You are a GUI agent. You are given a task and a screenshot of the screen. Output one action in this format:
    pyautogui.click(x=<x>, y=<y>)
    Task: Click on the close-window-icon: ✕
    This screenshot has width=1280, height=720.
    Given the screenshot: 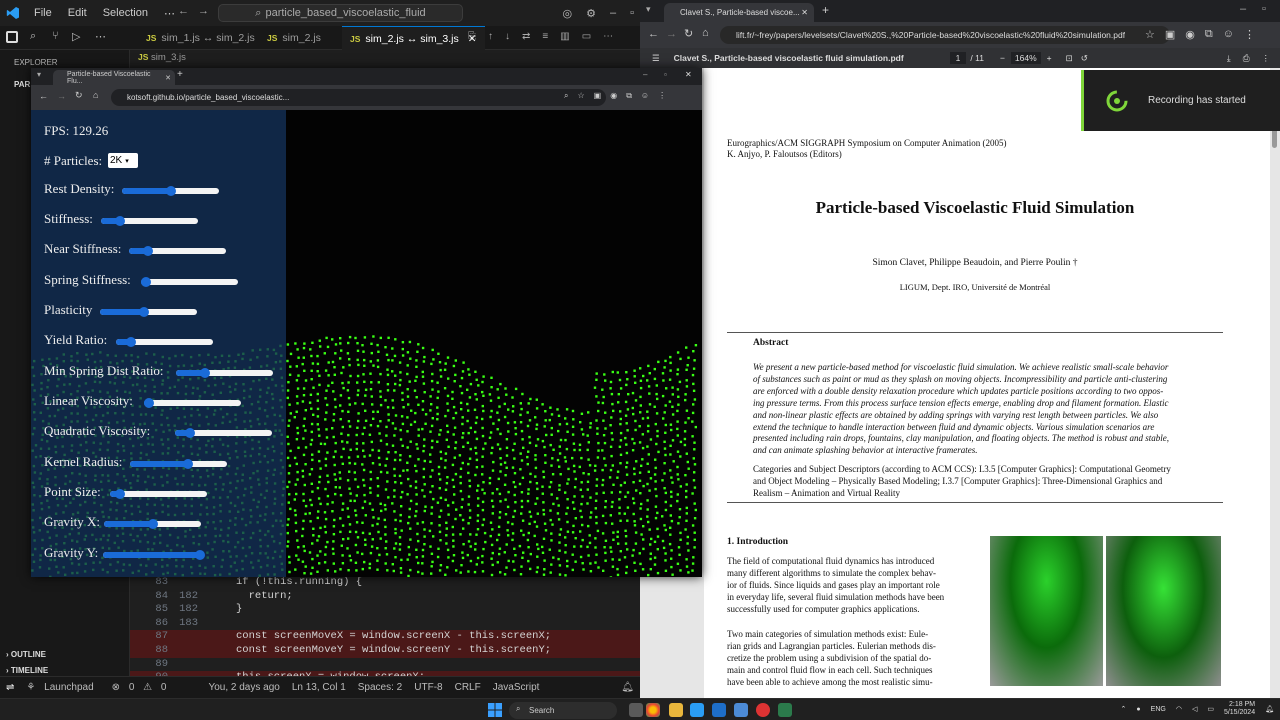 What is the action you would take?
    pyautogui.click(x=688, y=74)
    